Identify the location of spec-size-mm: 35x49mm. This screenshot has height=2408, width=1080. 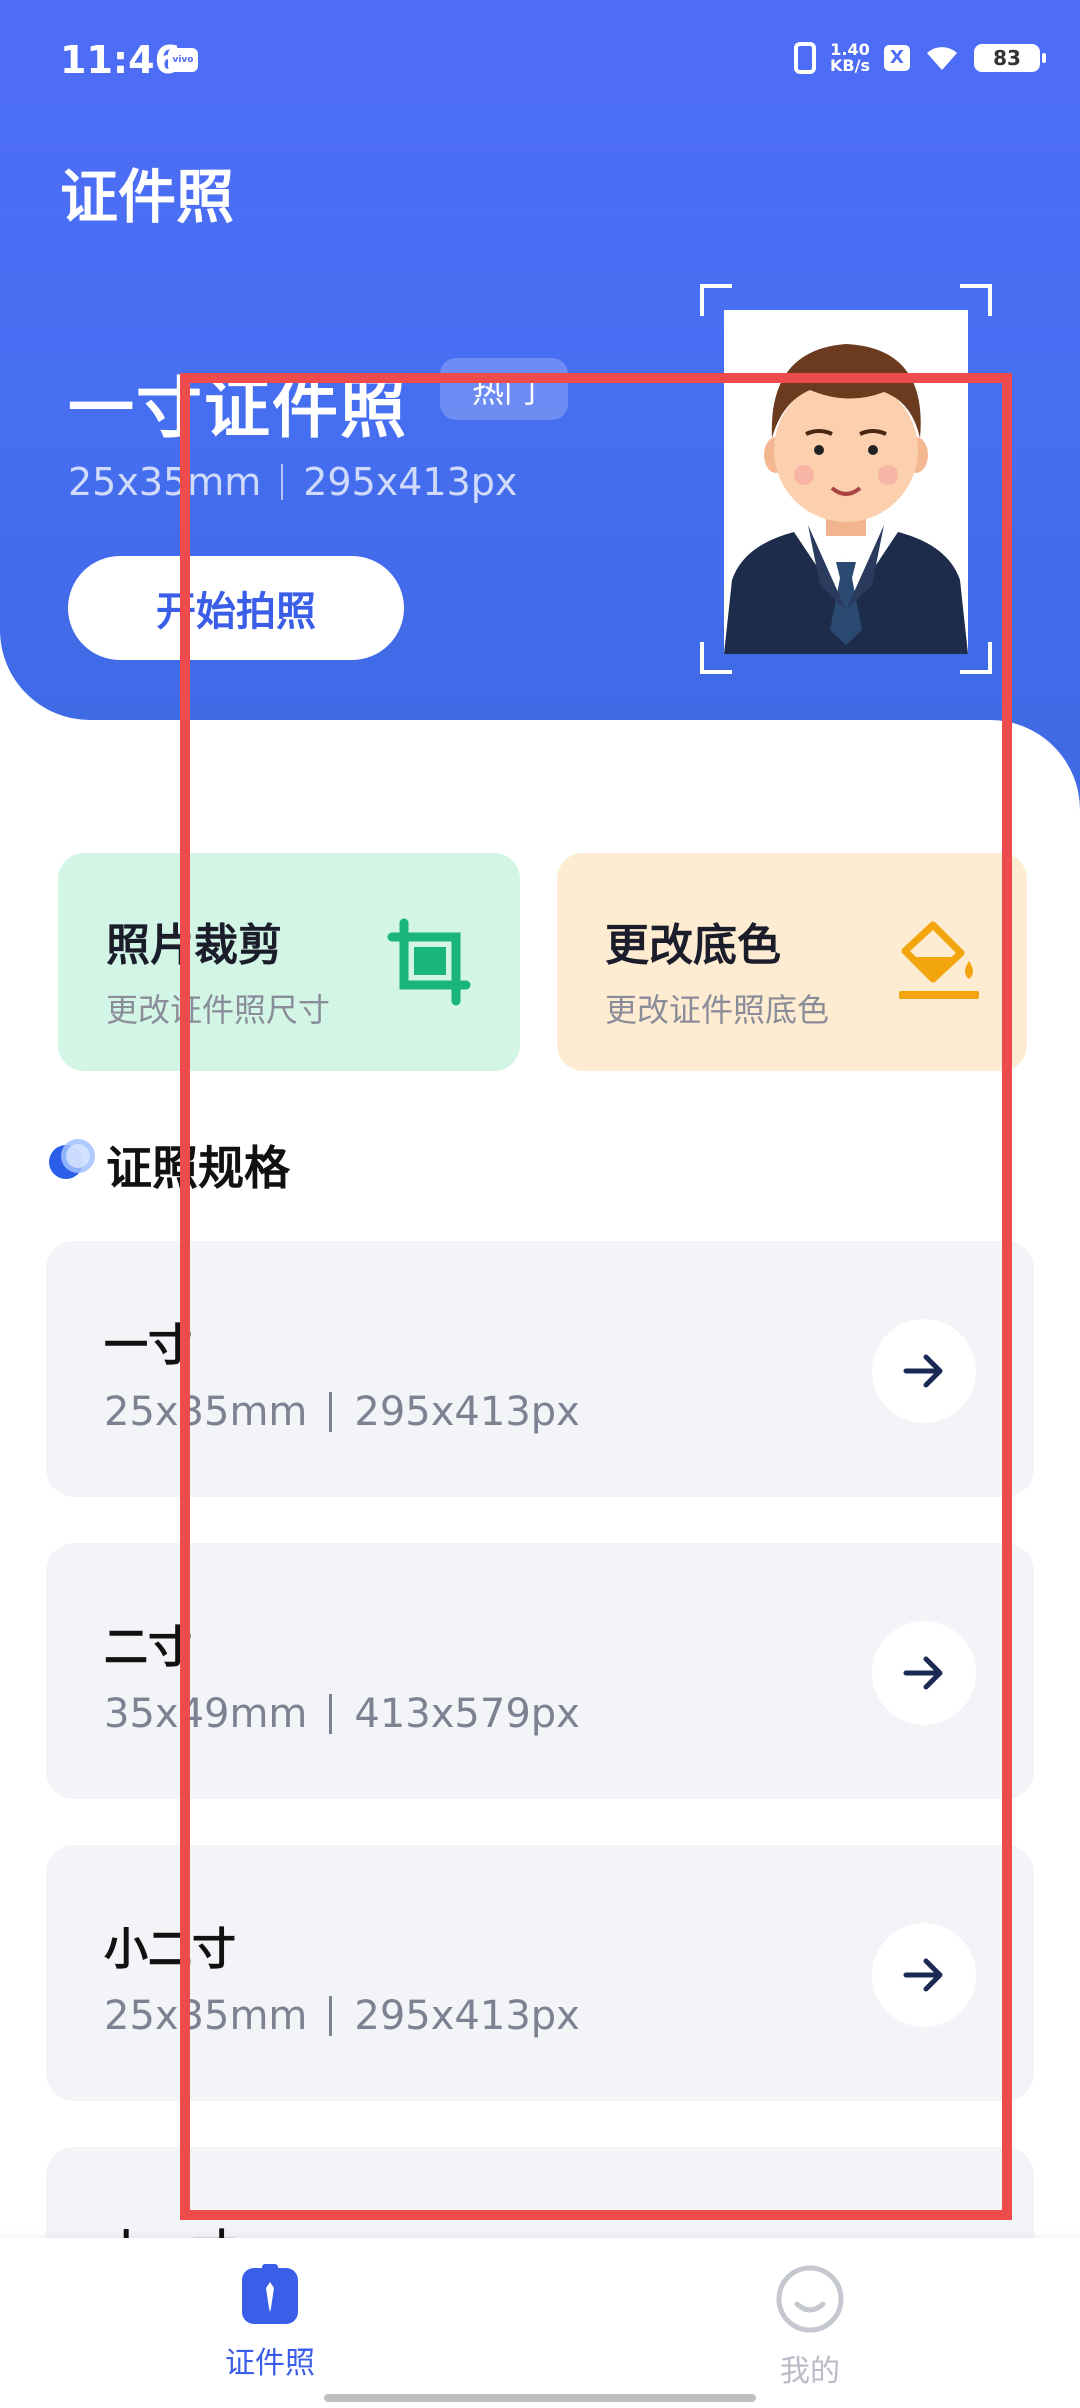
(206, 1714).